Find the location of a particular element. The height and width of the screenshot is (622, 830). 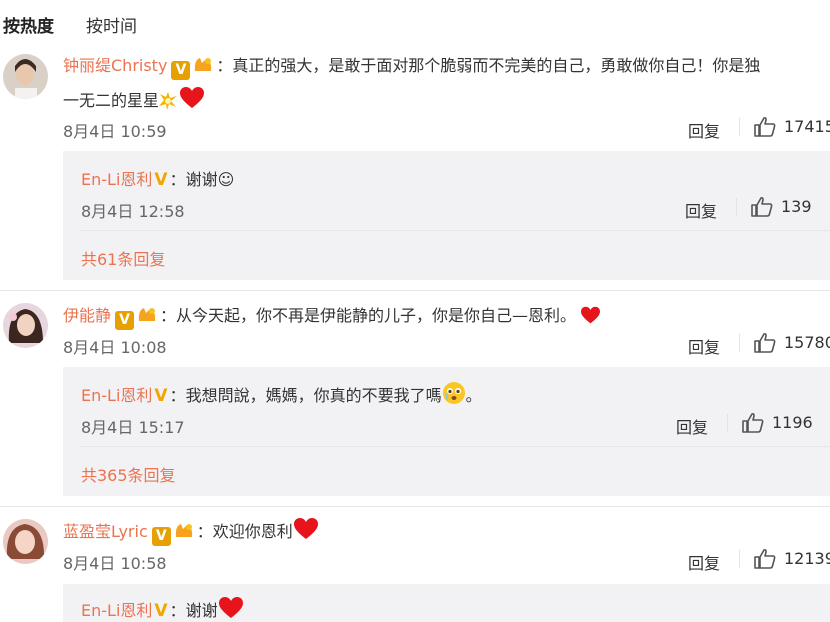

like-button: 12139 is located at coordinates (792, 558).